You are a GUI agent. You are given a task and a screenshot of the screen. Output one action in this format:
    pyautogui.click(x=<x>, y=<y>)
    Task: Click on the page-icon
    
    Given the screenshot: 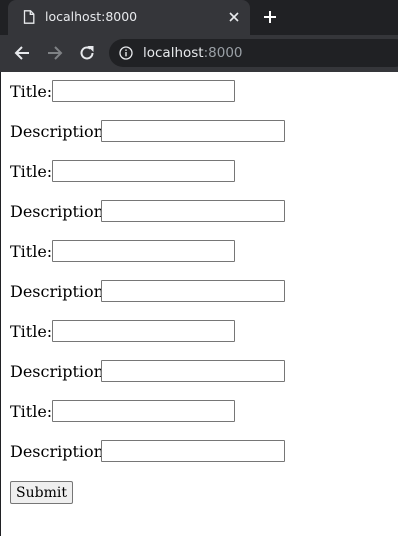 What is the action you would take?
    pyautogui.click(x=29, y=17)
    